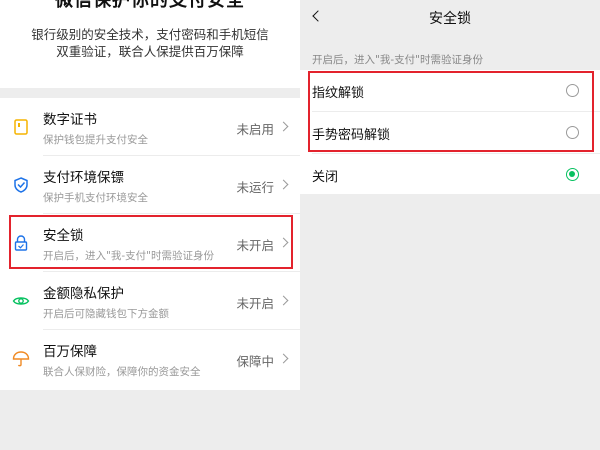 The height and width of the screenshot is (450, 600). What do you see at coordinates (21, 127) in the screenshot?
I see `certificate-icon` at bounding box center [21, 127].